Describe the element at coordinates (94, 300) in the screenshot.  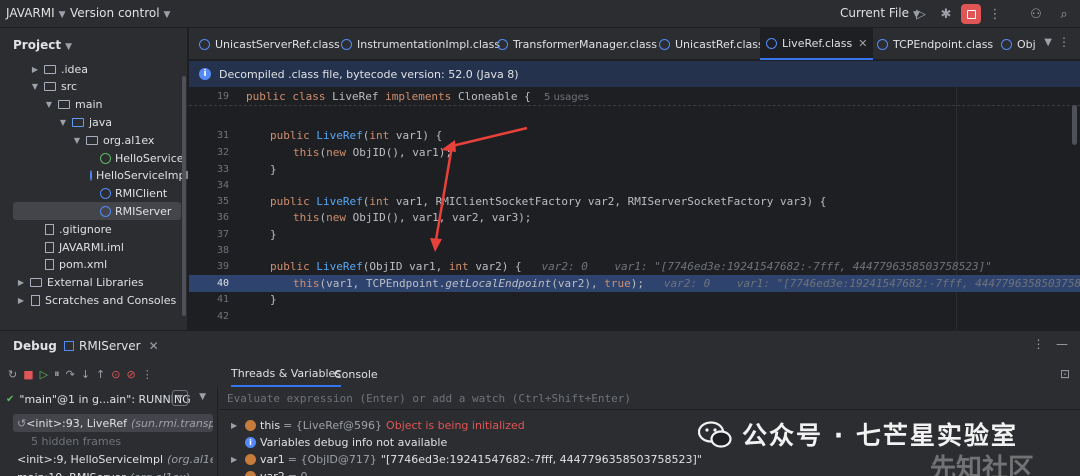
I see `tree-item: ▶ Scratches and Consoles` at that location.